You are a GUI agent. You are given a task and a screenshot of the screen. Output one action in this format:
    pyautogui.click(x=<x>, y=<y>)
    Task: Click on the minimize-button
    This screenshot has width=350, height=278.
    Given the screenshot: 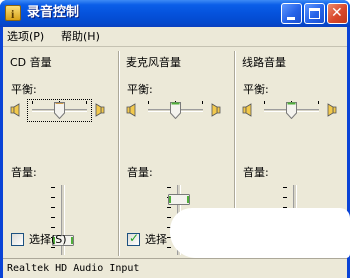 What is the action you would take?
    pyautogui.click(x=291, y=13)
    